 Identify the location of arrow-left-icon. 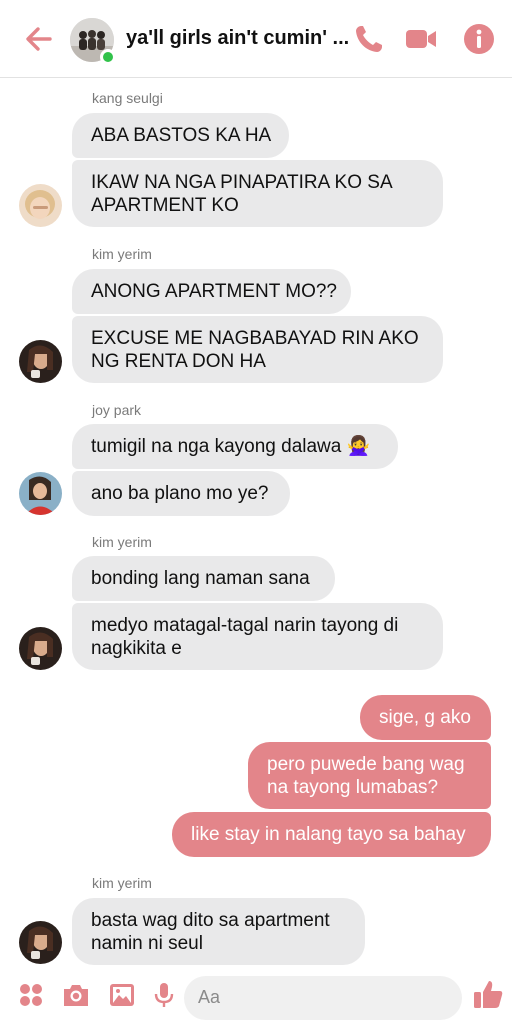
(39, 39).